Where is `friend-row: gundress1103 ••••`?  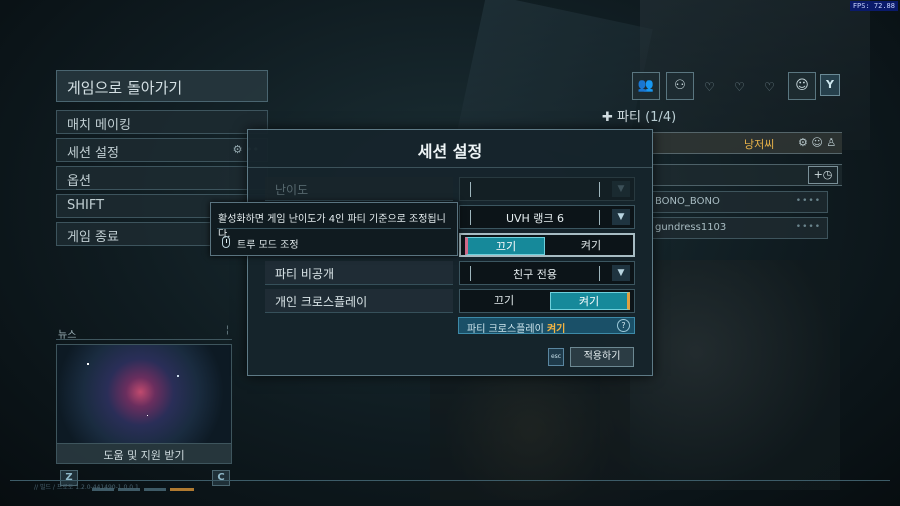 friend-row: gundress1103 •••• is located at coordinates (740, 228).